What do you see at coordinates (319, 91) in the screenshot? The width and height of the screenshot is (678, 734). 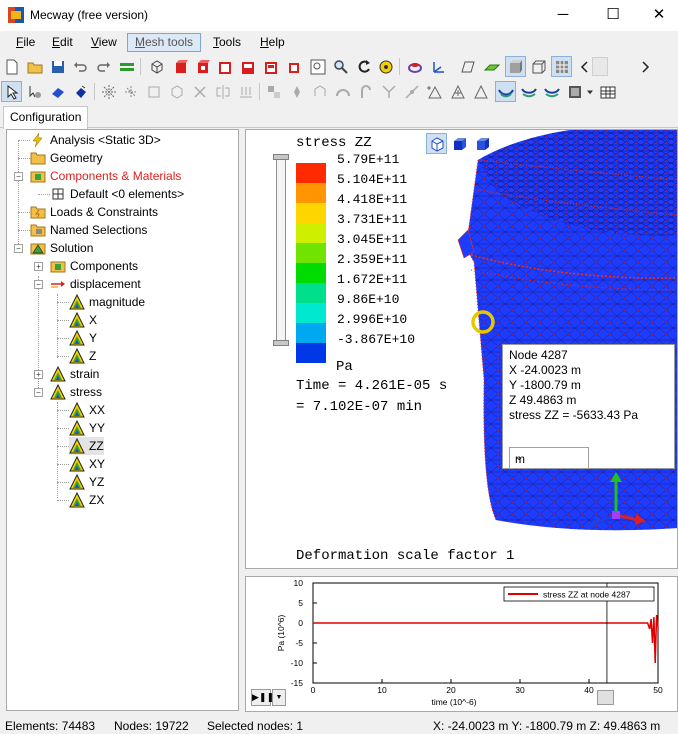 I see `extrude-icon` at bounding box center [319, 91].